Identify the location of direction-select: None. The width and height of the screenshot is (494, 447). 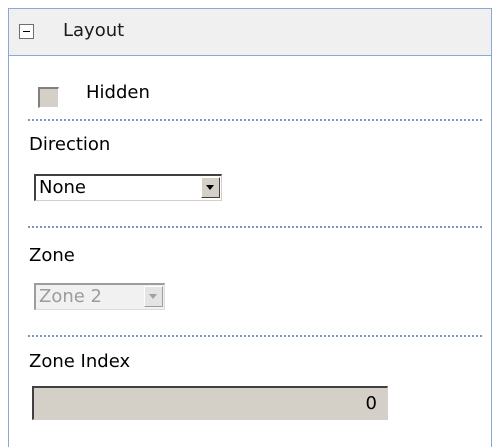
(128, 187).